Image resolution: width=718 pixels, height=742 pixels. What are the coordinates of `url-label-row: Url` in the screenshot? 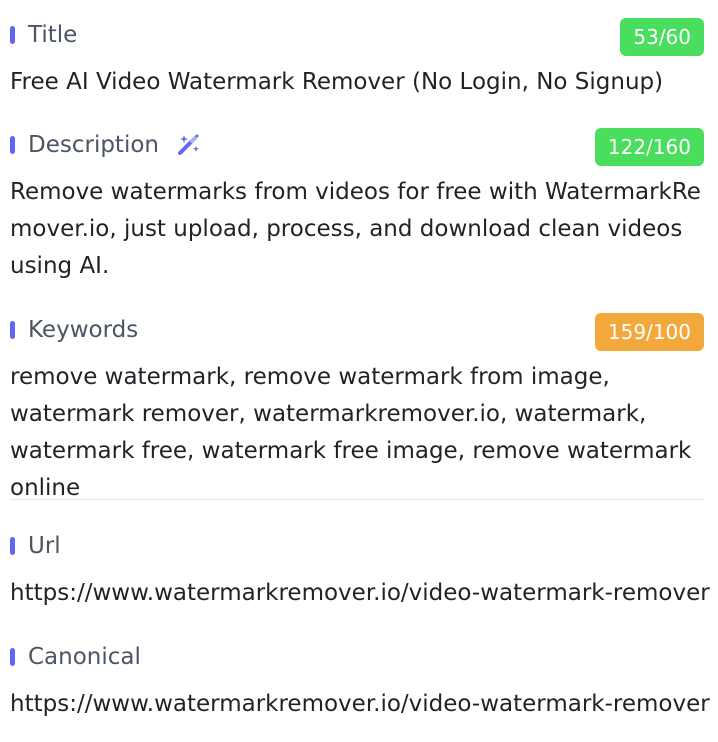 It's located at (357, 546).